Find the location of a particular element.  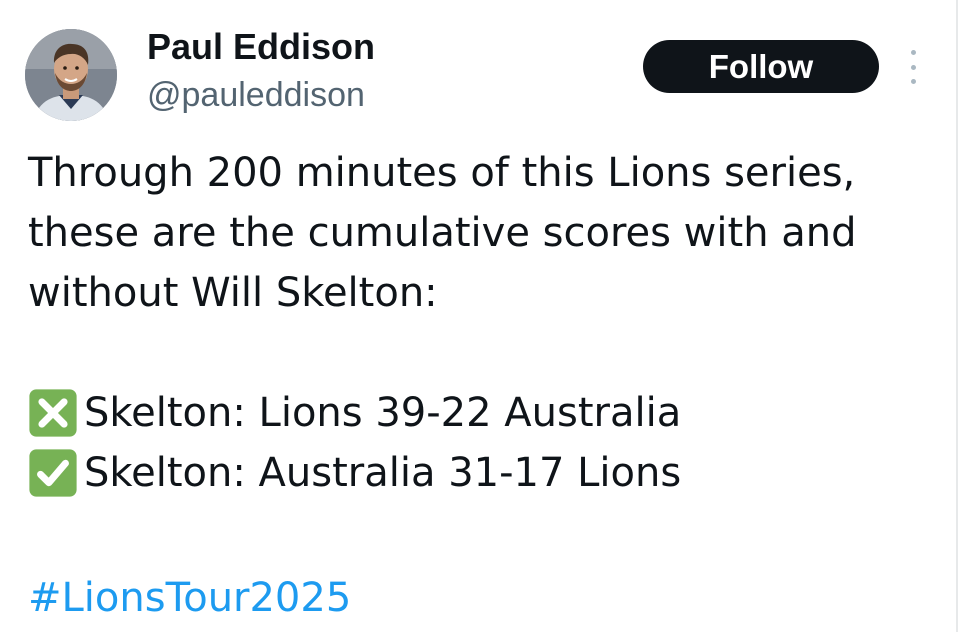

avatar-photo is located at coordinates (71, 75).